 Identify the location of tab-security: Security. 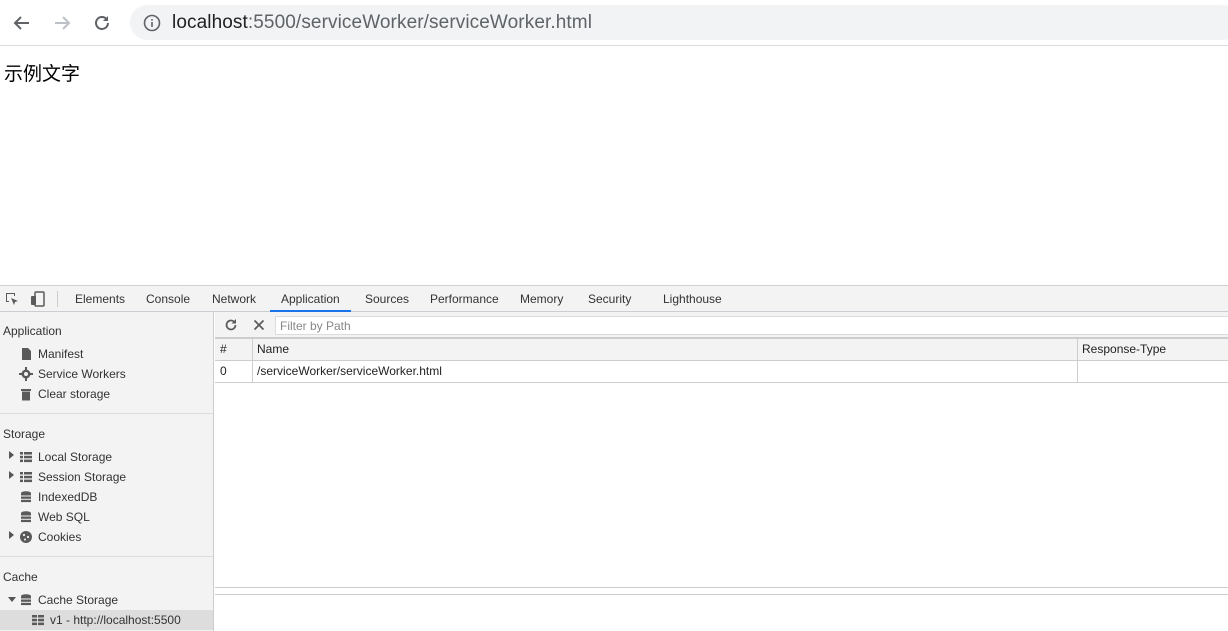
(609, 299).